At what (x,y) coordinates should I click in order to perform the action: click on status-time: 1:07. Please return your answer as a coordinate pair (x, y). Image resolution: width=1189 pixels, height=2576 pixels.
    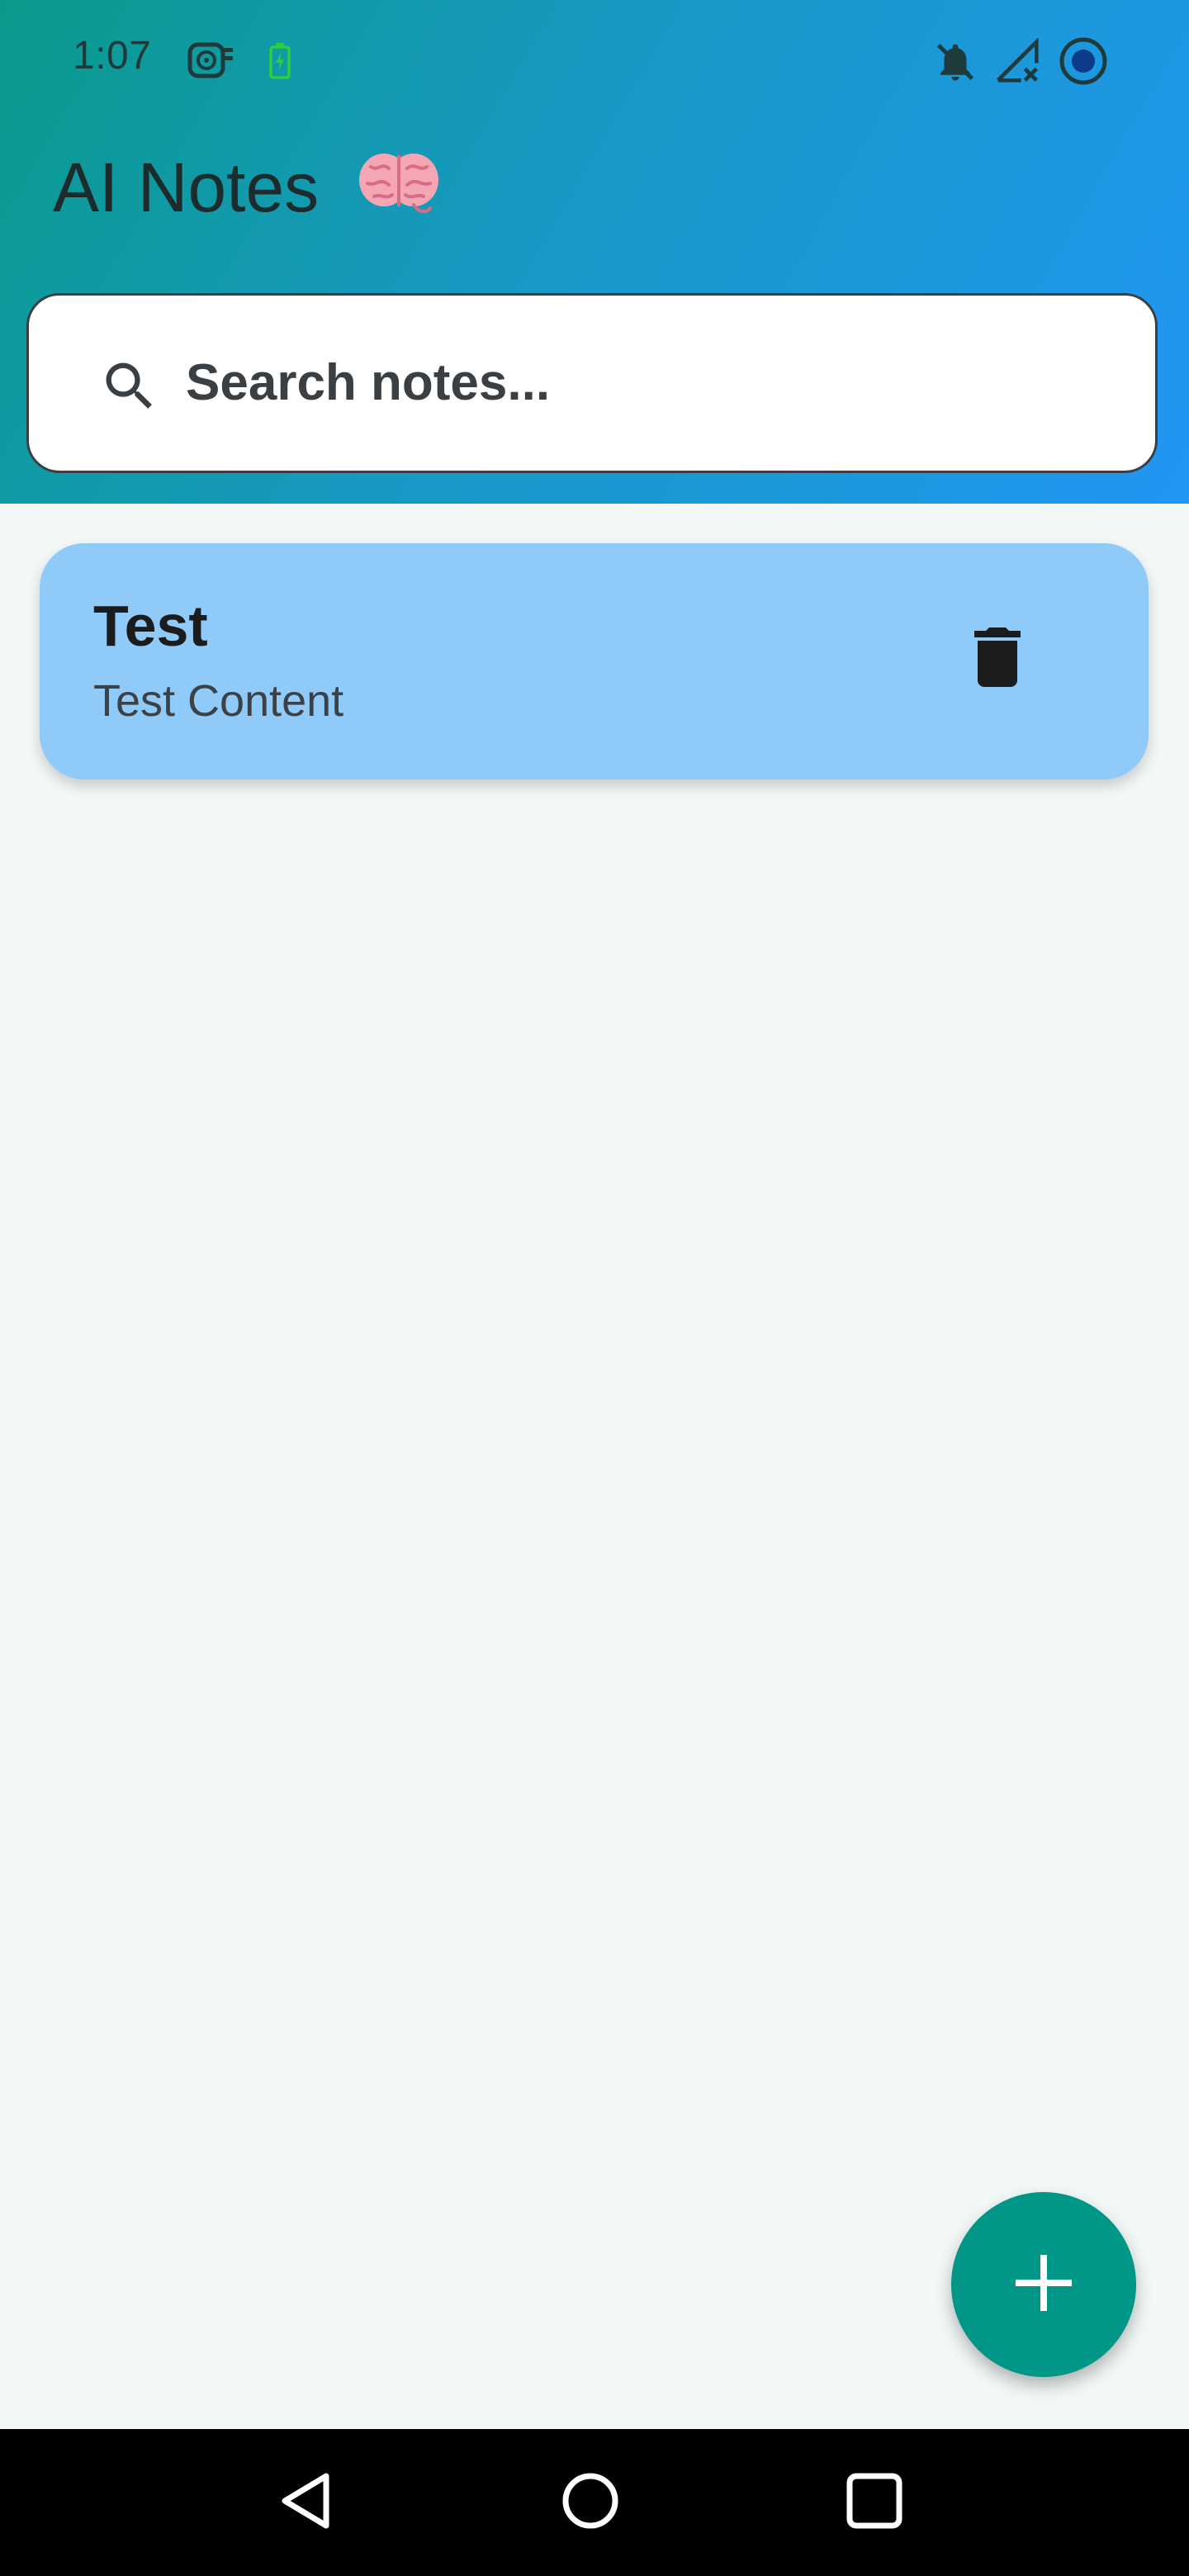
    Looking at the image, I should click on (112, 56).